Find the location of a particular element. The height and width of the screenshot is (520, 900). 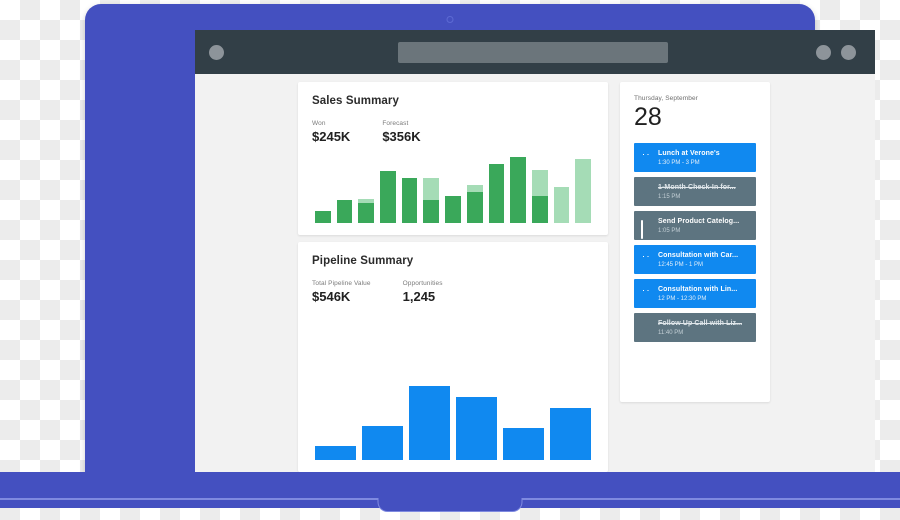

agenda-event-item: Consultation with Car... 12:45 PM - 1 PM is located at coordinates (695, 259).